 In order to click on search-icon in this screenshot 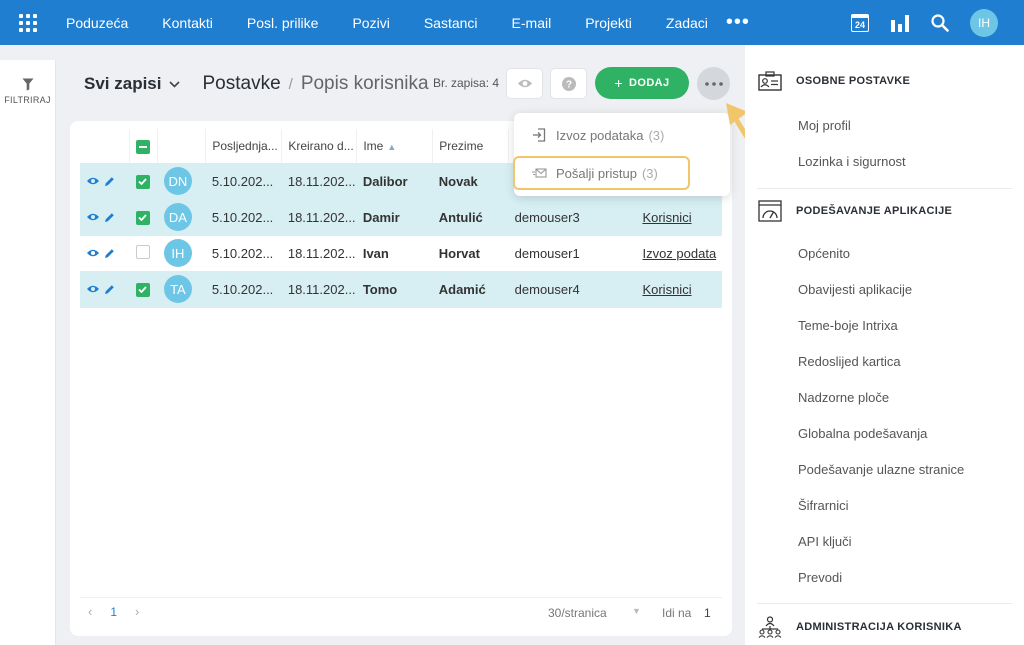, I will do `click(940, 22)`.